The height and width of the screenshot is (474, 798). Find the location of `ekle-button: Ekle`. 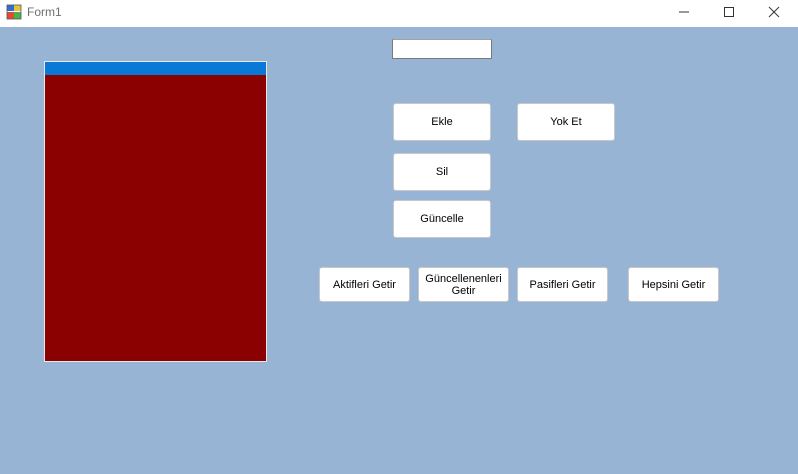

ekle-button: Ekle is located at coordinates (442, 122).